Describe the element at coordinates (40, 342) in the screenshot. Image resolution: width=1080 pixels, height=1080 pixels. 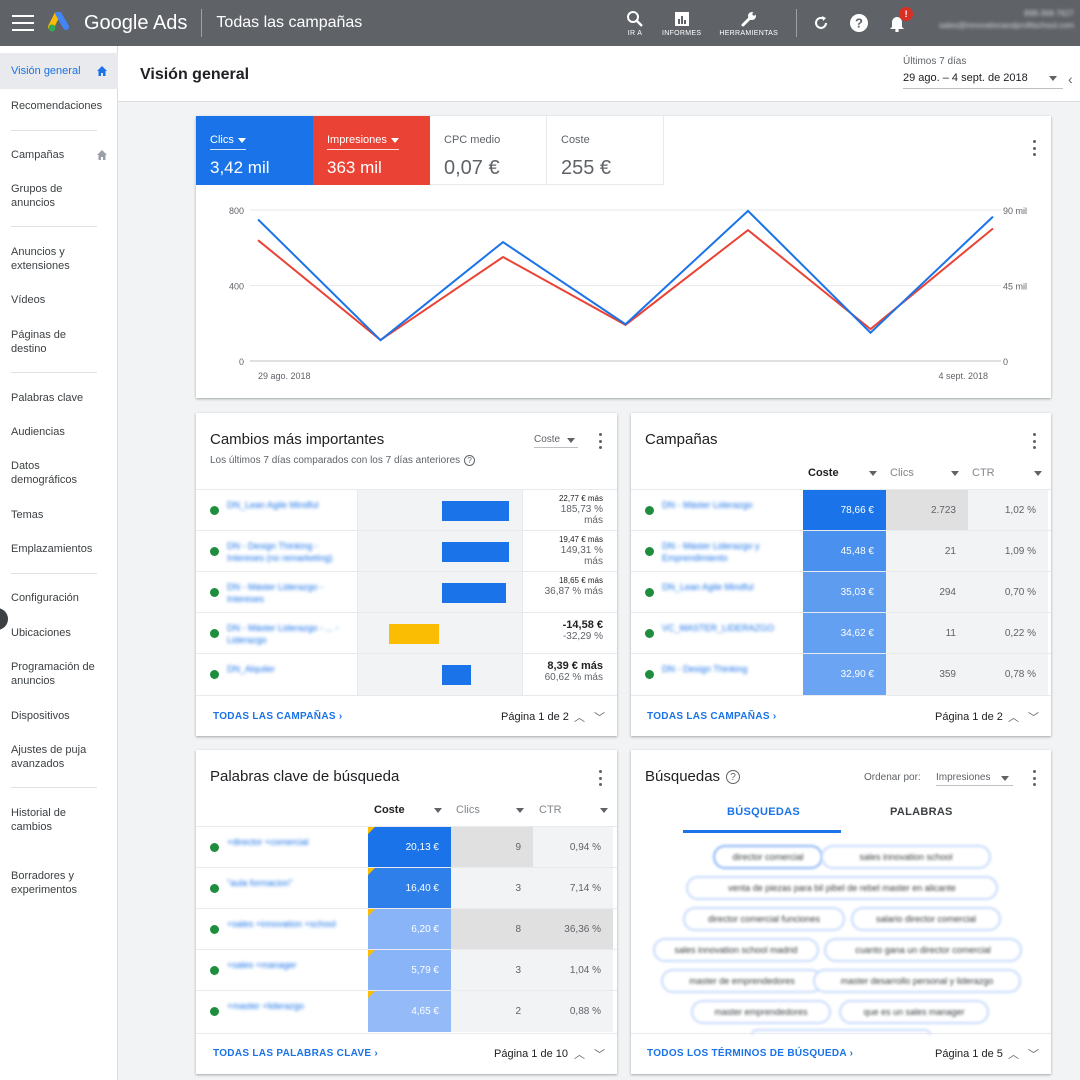
I see `sidebar-item-landing-pages: Páginas de destino` at that location.